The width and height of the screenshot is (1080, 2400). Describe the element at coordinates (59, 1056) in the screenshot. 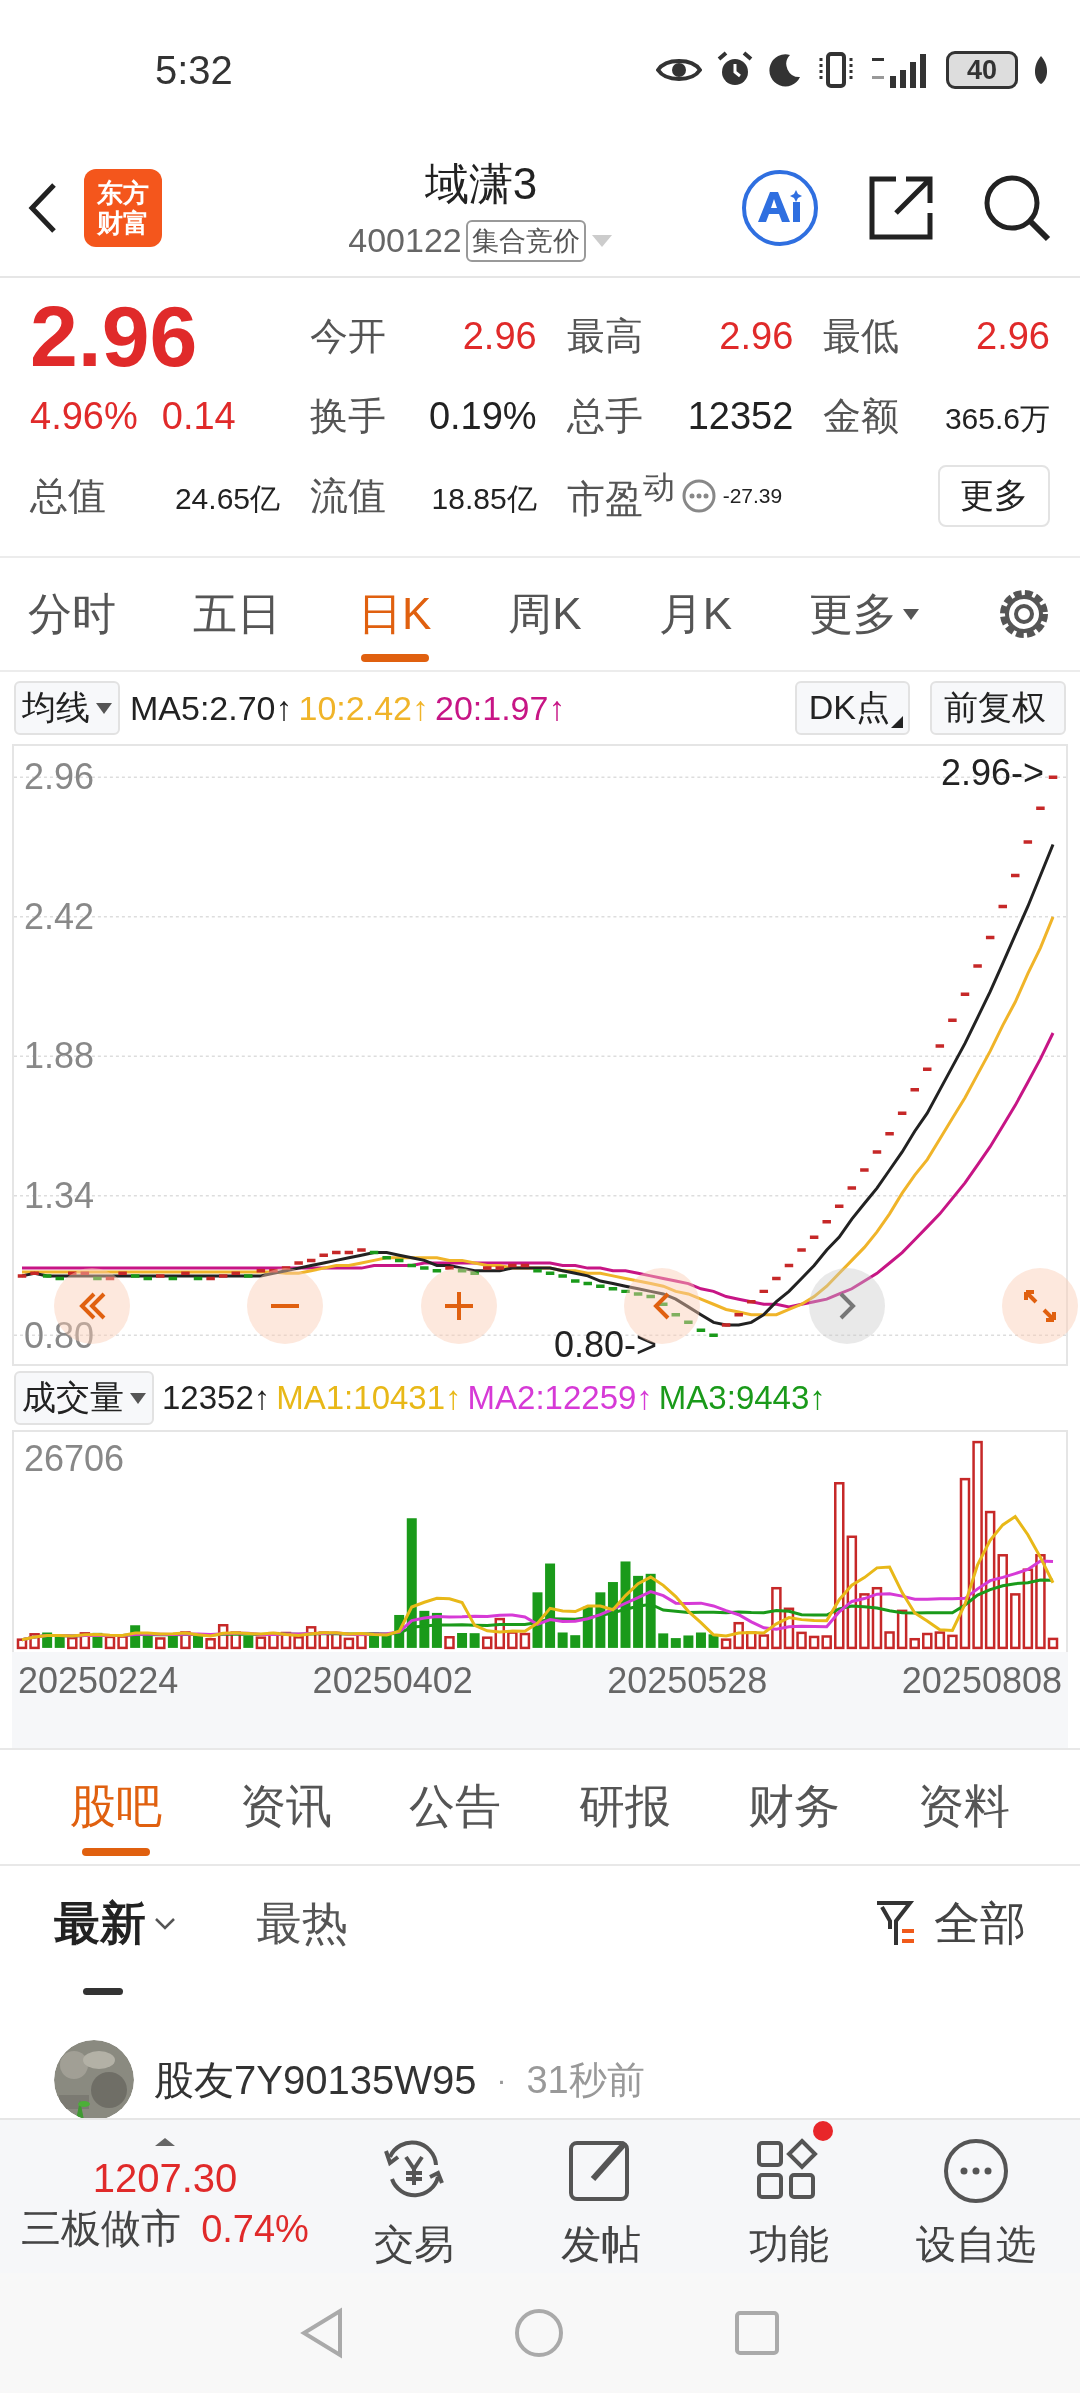

I see `axis-label: 1.88` at that location.